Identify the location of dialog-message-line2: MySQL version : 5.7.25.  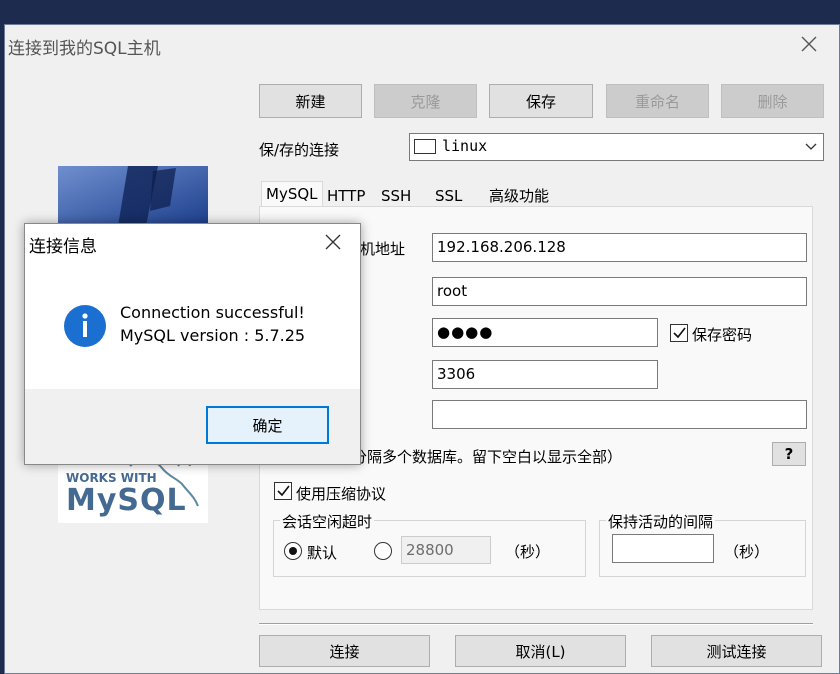
(213, 335).